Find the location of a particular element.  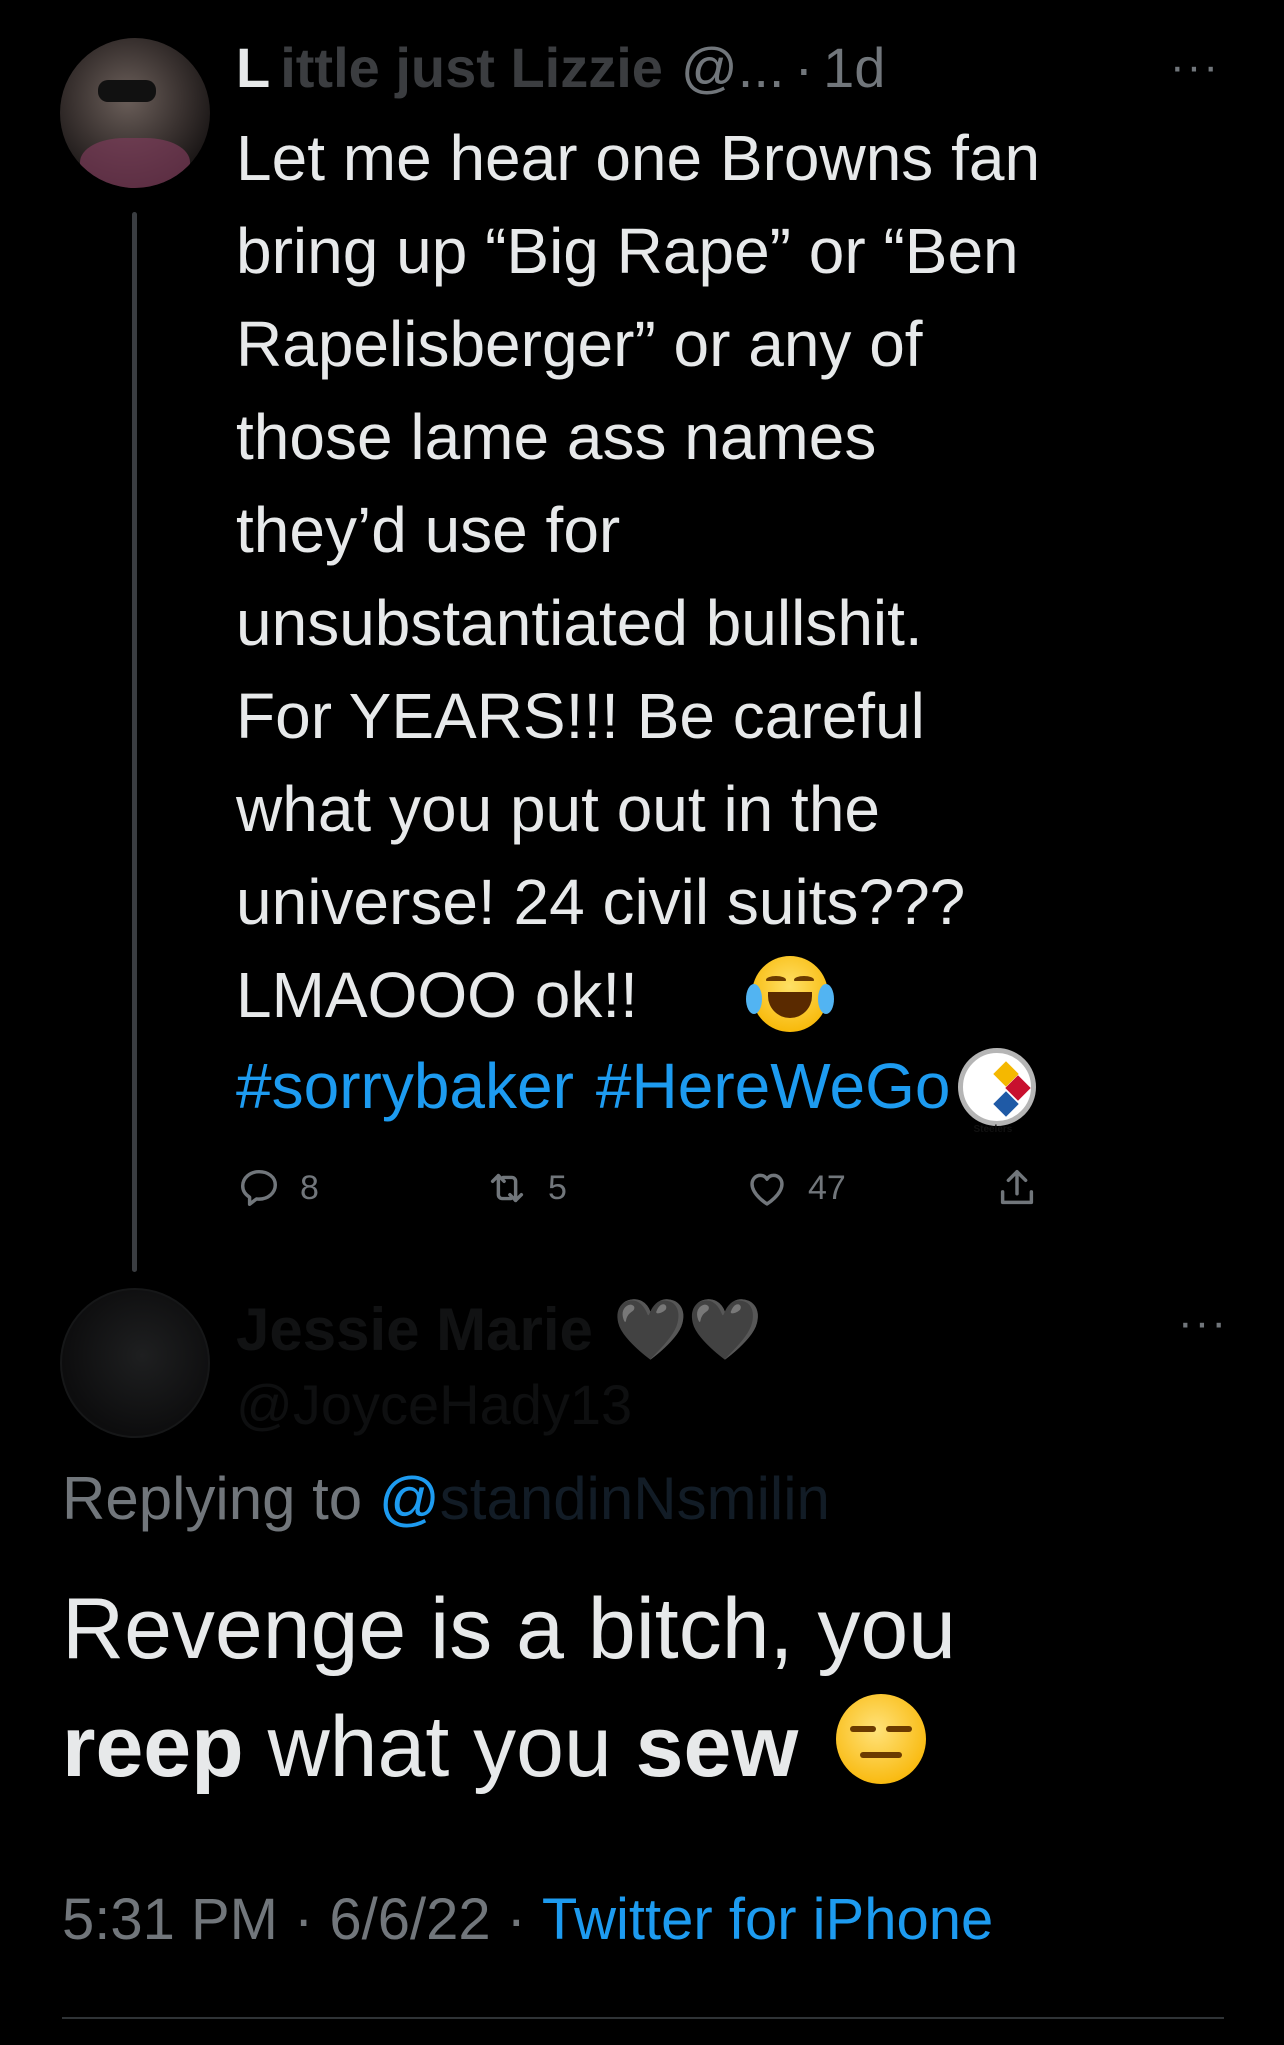

avatar-shirt is located at coordinates (135, 163).